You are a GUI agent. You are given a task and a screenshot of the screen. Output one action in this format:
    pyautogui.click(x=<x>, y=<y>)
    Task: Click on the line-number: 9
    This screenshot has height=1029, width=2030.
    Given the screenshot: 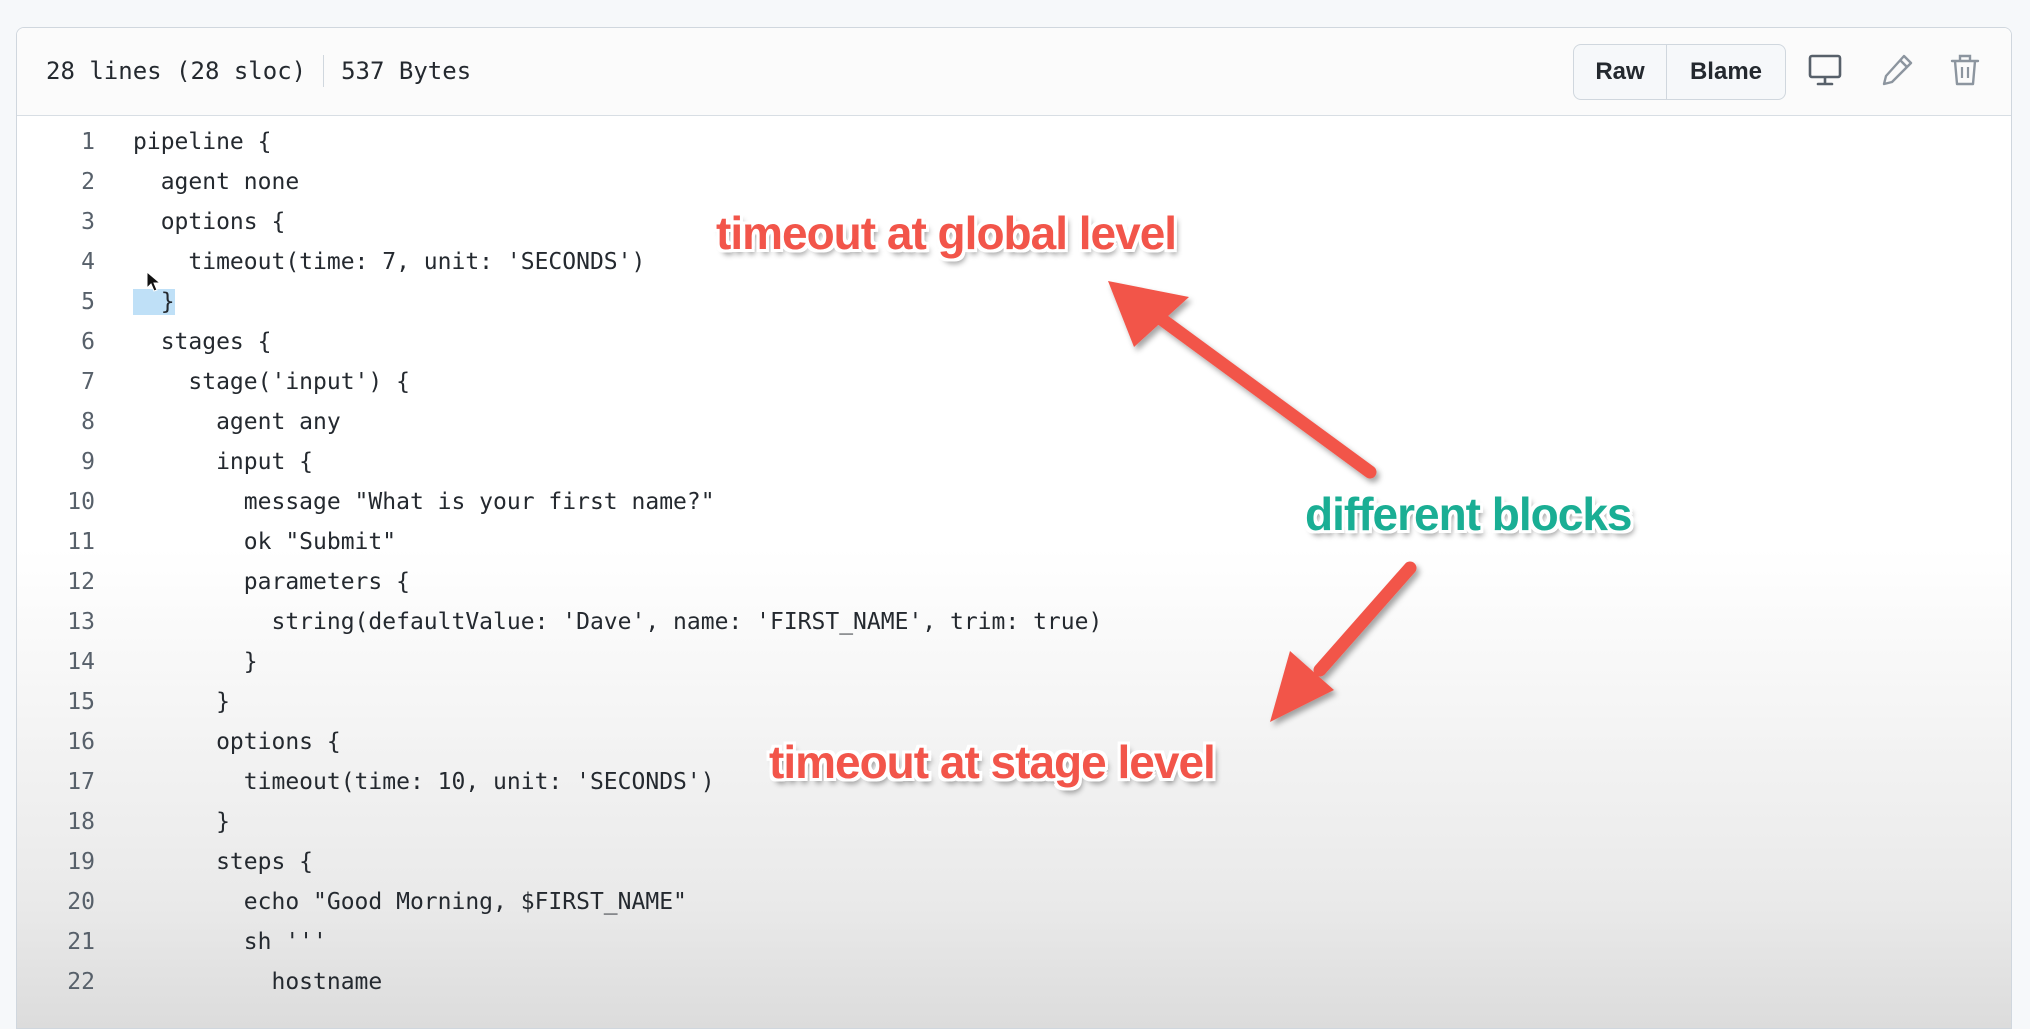 What is the action you would take?
    pyautogui.click(x=56, y=462)
    